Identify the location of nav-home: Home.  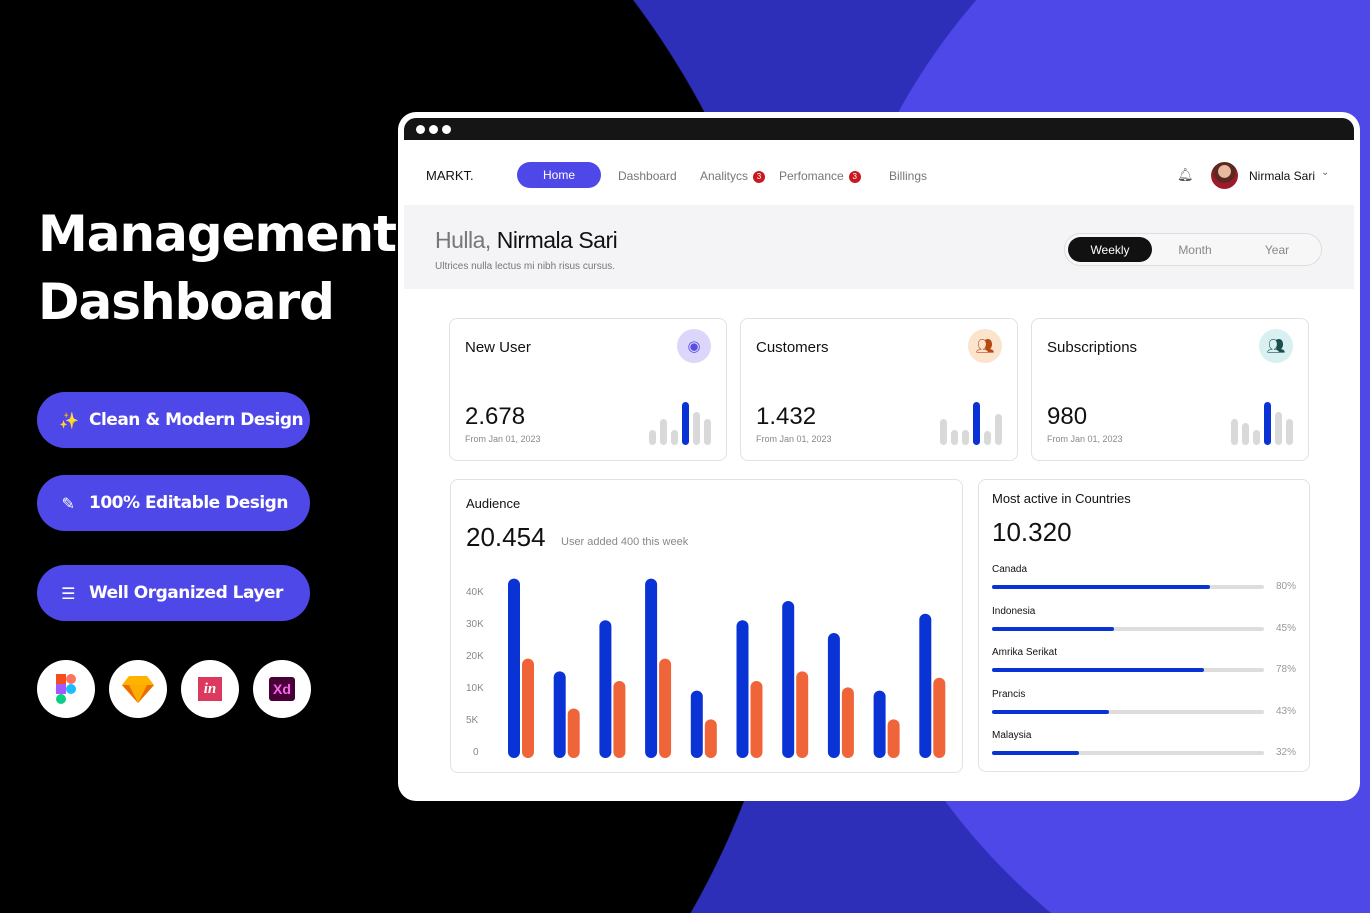
(559, 175).